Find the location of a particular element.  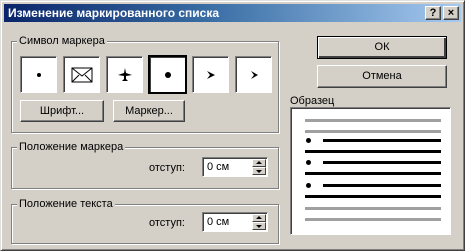

bullet-tile-envelope is located at coordinates (81, 74).